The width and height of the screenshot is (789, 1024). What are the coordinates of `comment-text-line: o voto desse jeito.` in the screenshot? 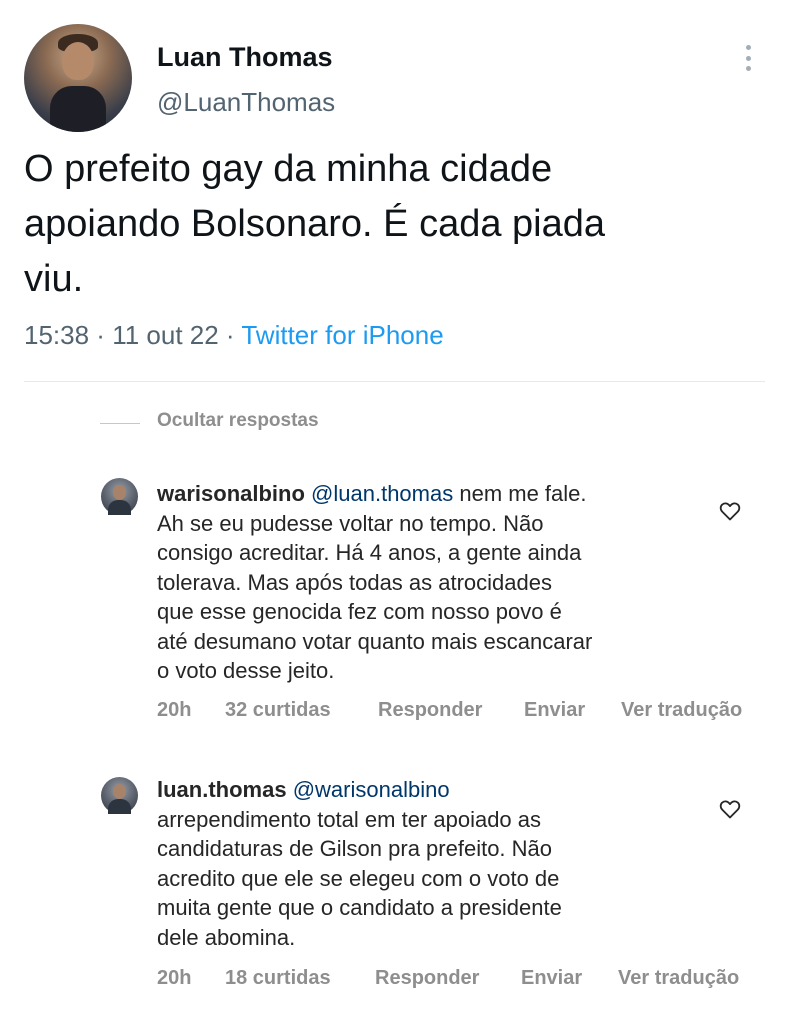 It's located at (246, 670).